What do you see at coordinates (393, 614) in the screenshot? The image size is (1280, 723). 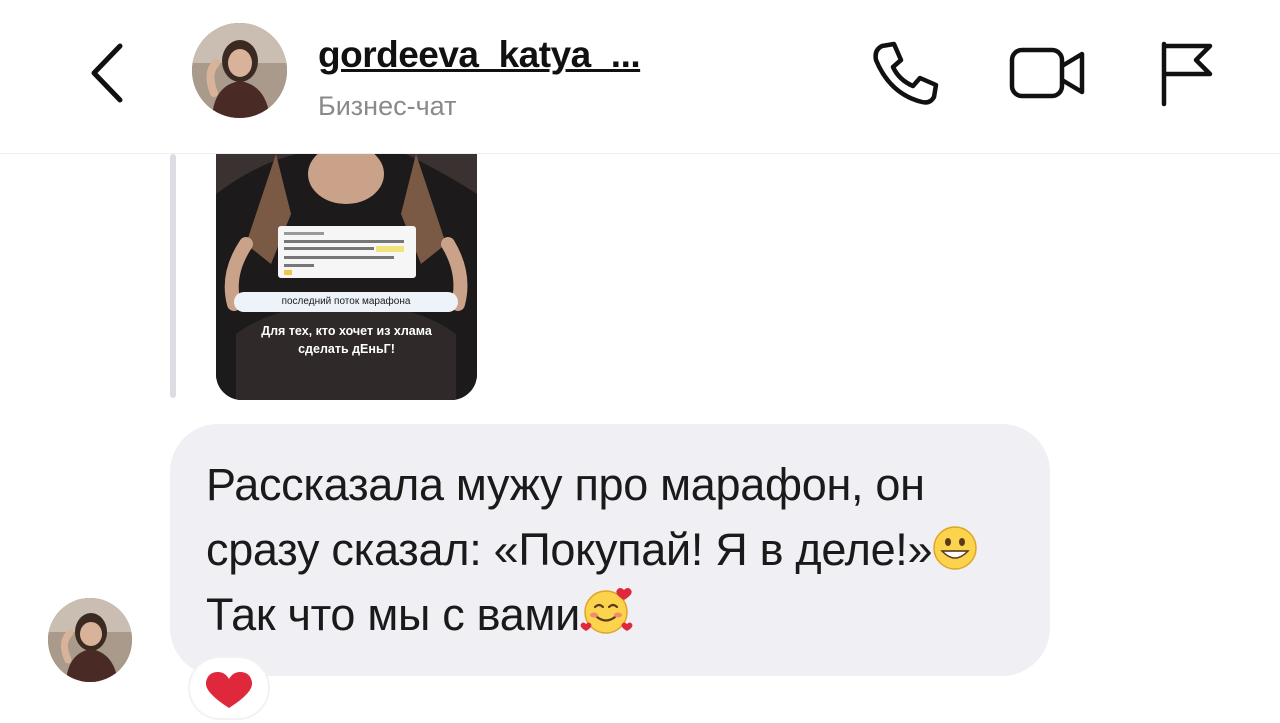 I see `message-text-part2: Так что мы с вами` at bounding box center [393, 614].